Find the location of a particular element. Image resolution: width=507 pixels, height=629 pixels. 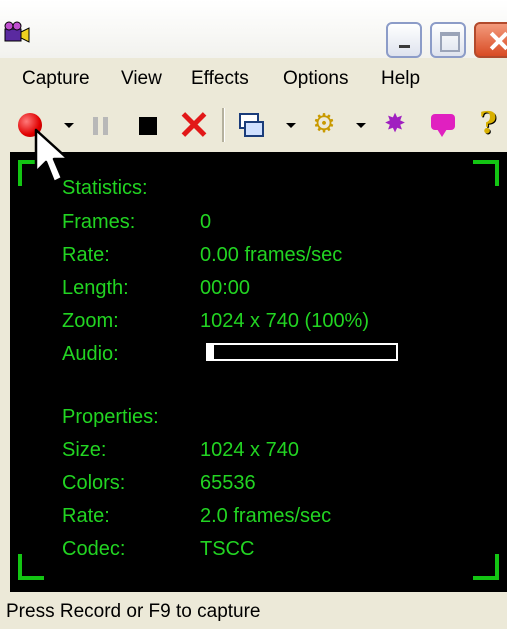

properties-heading: Properties: is located at coordinates (110, 417).